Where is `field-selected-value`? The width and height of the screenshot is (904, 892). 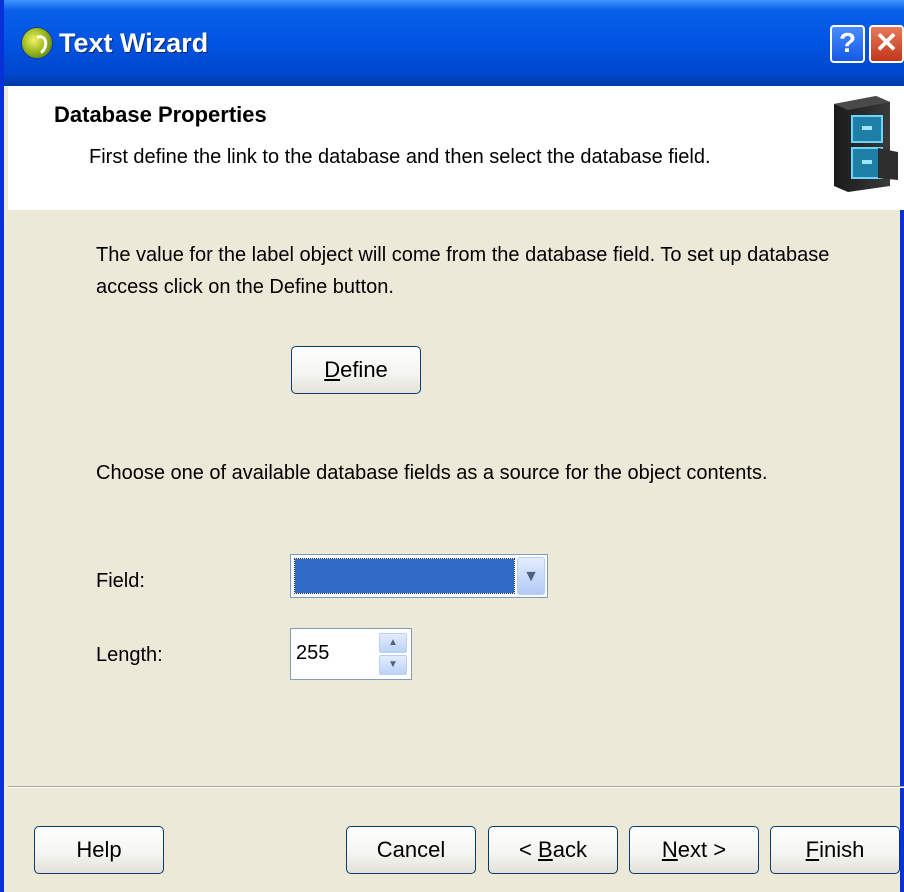 field-selected-value is located at coordinates (404, 576).